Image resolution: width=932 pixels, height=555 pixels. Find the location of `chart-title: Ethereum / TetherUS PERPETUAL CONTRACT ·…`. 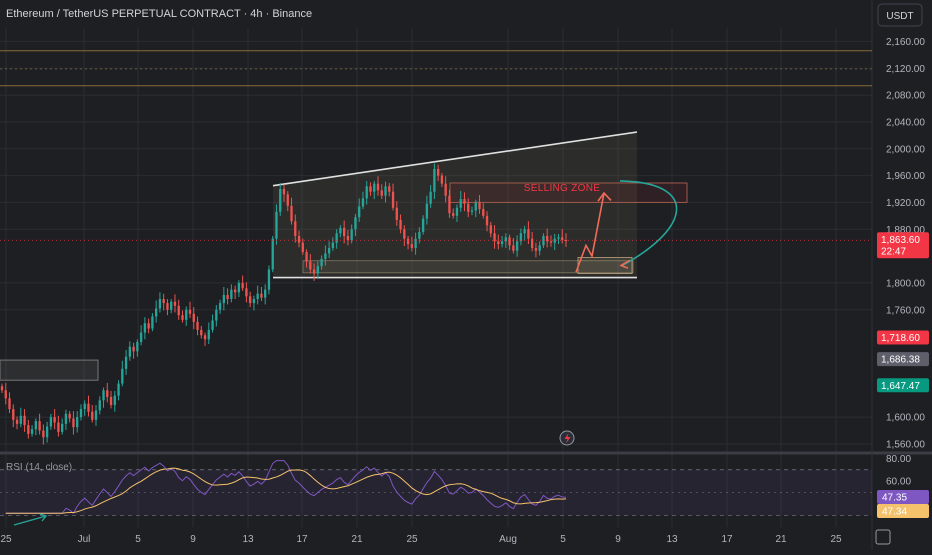

chart-title: Ethereum / TetherUS PERPETUAL CONTRACT ·… is located at coordinates (159, 14).